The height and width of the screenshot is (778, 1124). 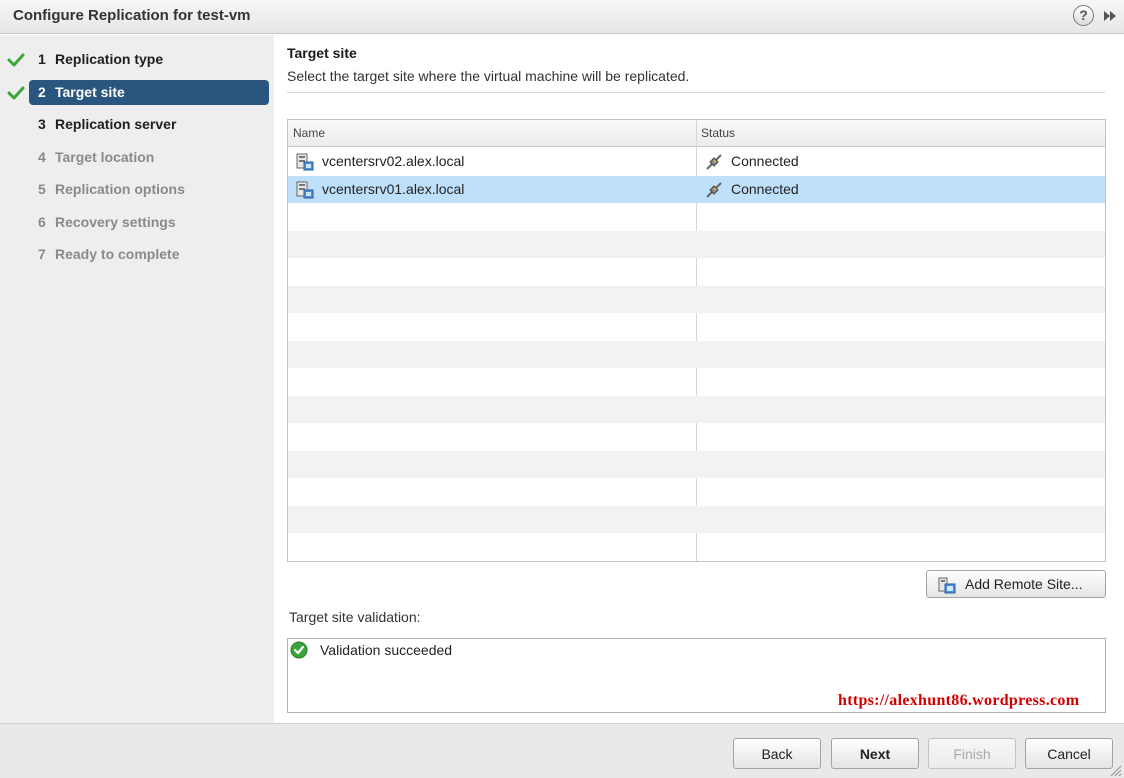 I want to click on site-name: vcentersrv01.alex.local, so click(x=393, y=188).